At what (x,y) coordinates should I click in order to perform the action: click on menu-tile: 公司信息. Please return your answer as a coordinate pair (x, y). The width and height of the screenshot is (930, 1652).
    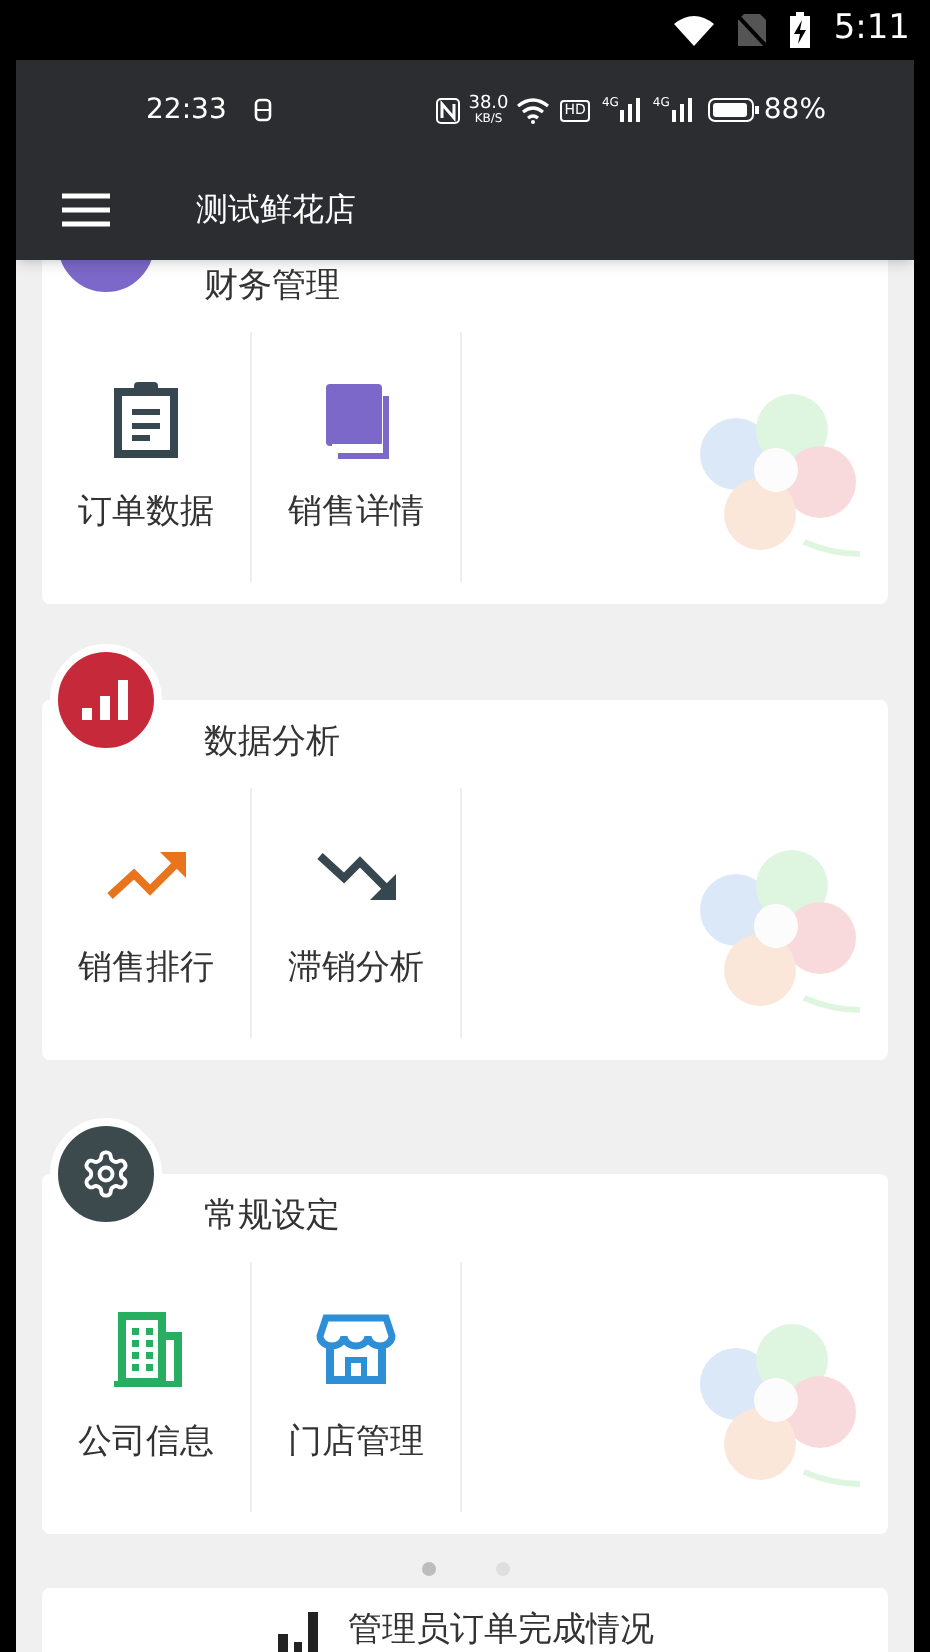
    Looking at the image, I should click on (147, 1387).